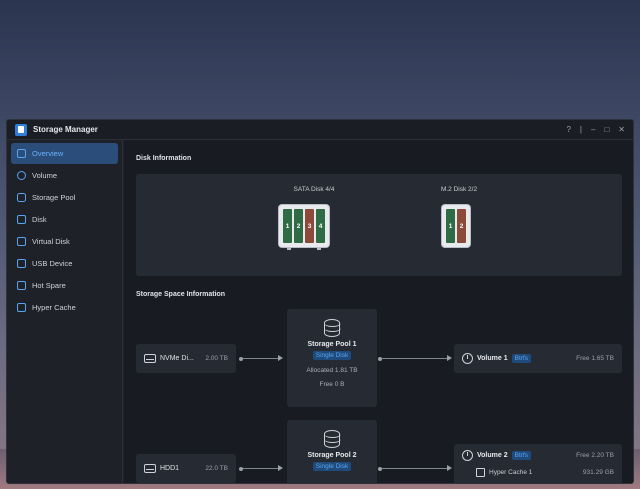  Describe the element at coordinates (598, 472) in the screenshot. I see `cache-size: 931.29 GB` at that location.